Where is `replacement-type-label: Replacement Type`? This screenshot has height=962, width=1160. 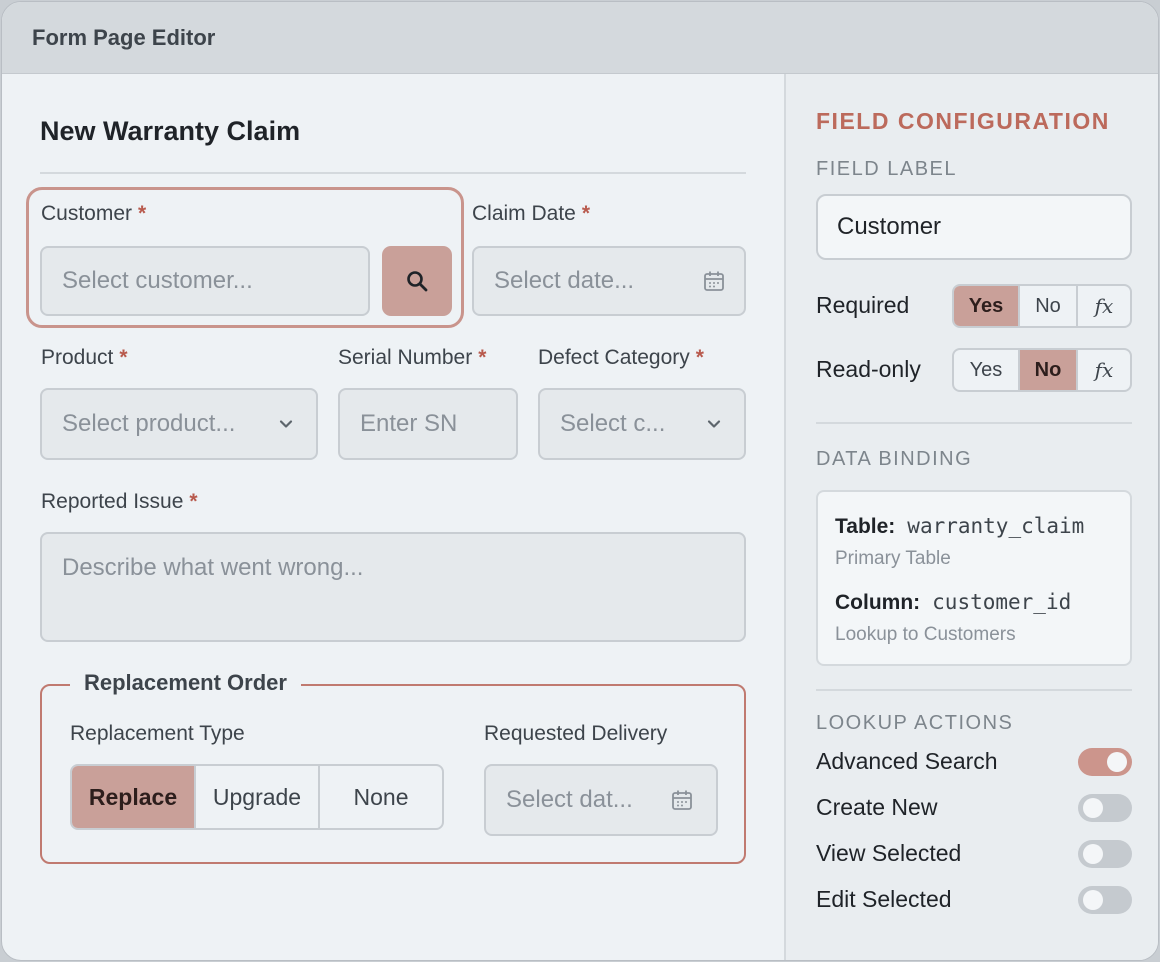
replacement-type-label: Replacement Type is located at coordinates (157, 733).